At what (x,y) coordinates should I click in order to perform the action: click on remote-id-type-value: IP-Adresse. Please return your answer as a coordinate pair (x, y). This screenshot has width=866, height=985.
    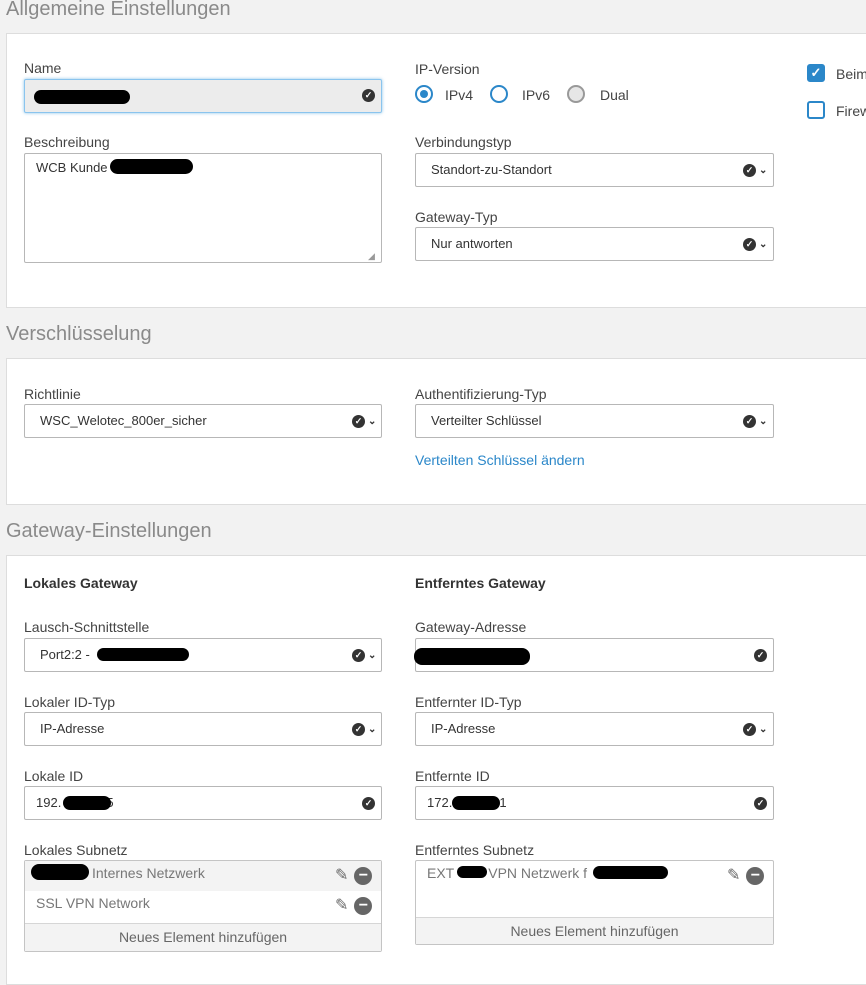
    Looking at the image, I should click on (463, 728).